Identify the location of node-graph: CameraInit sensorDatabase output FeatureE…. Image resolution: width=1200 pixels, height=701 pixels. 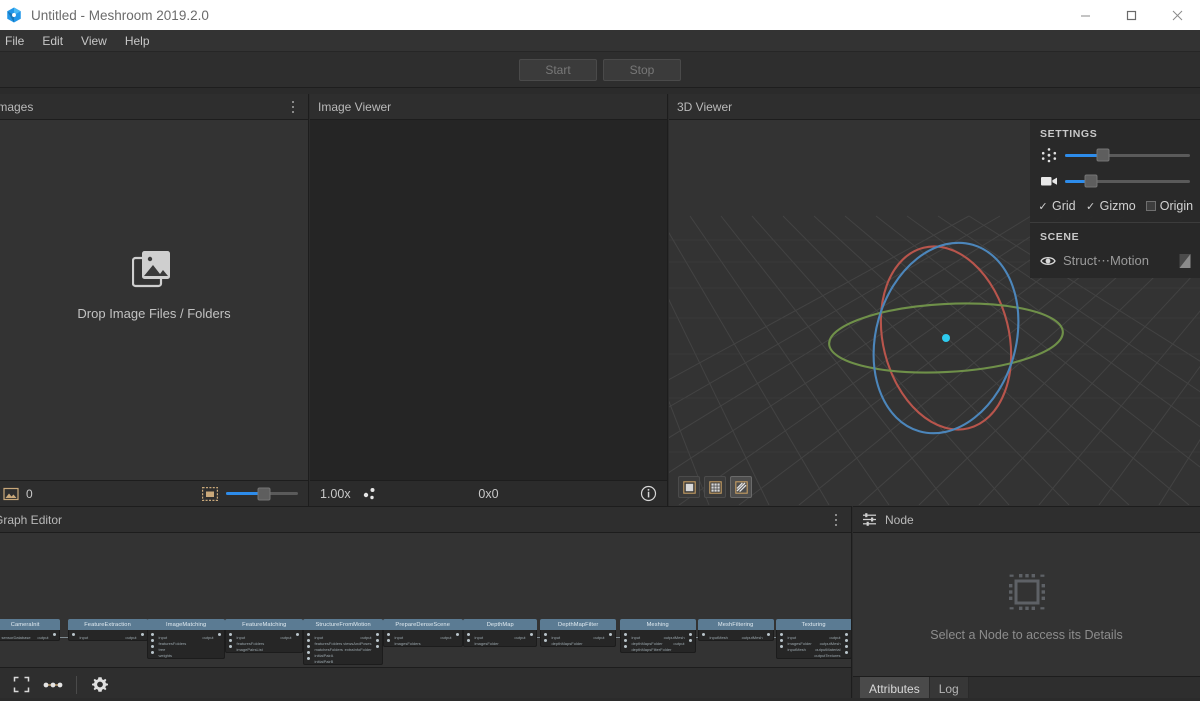
(425, 643).